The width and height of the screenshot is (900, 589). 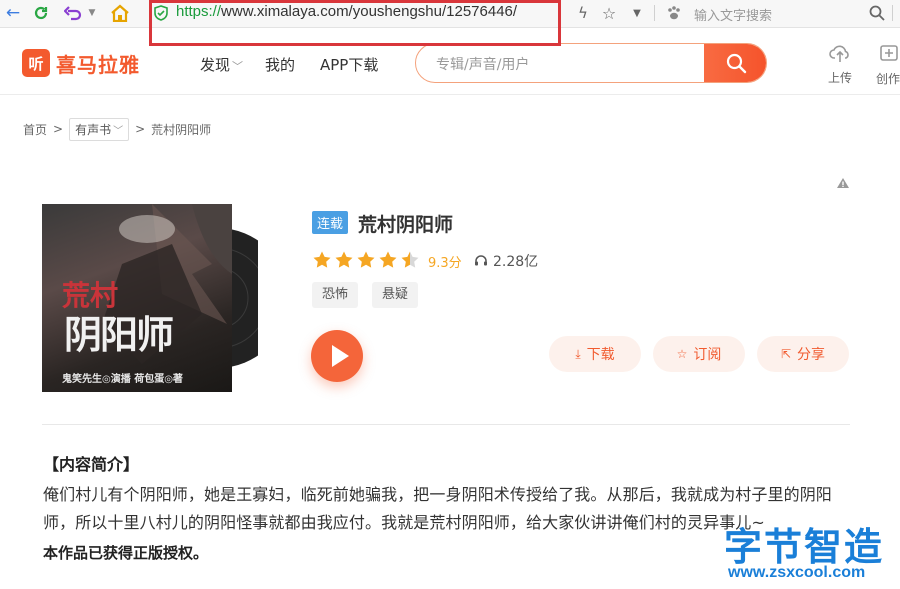 I want to click on url-path: www.ximalaya.com/youshengshu/12576446/, so click(x=369, y=11).